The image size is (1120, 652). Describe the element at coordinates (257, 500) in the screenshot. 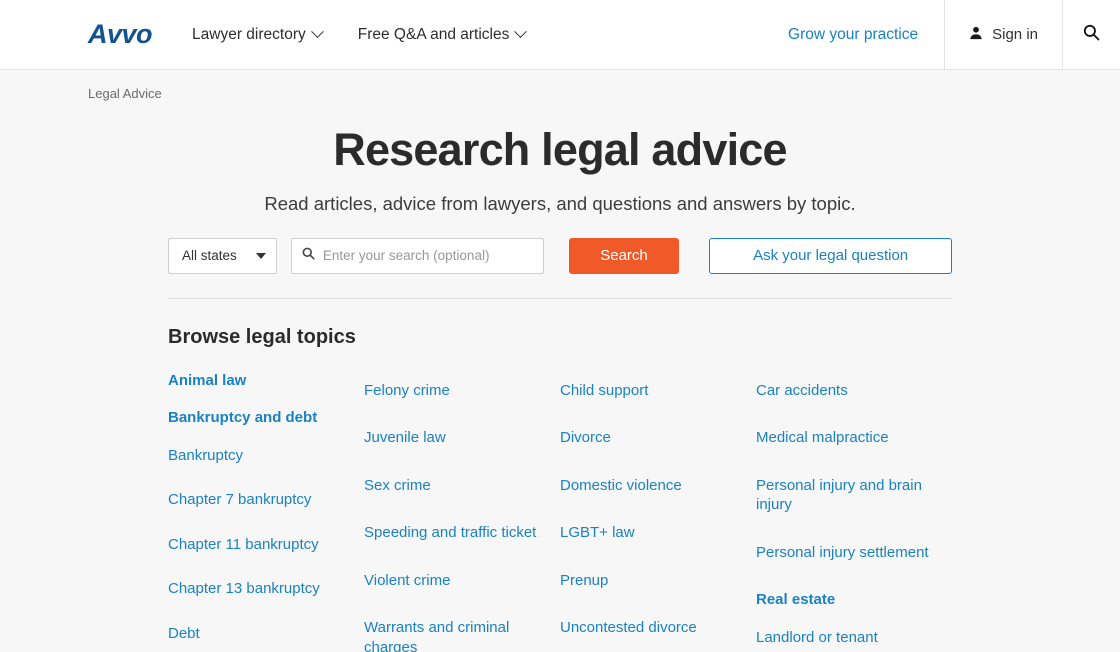

I see `topic-link: Chapter 7 bankruptcy` at that location.